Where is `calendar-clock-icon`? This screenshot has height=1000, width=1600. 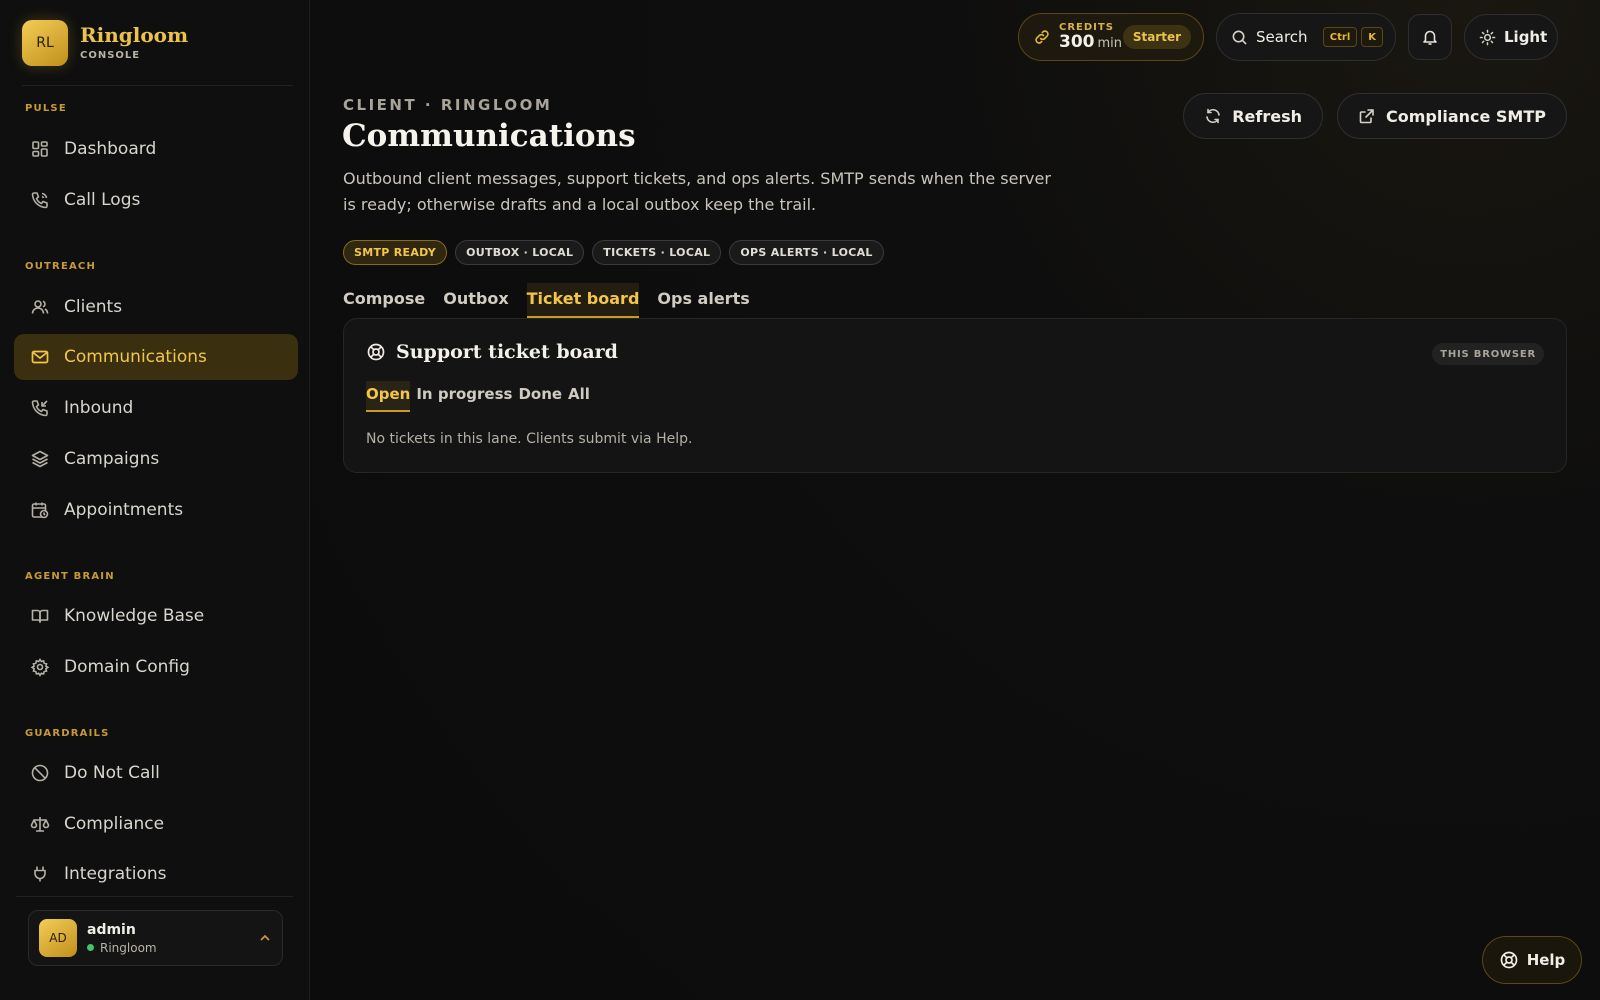 calendar-clock-icon is located at coordinates (40, 510).